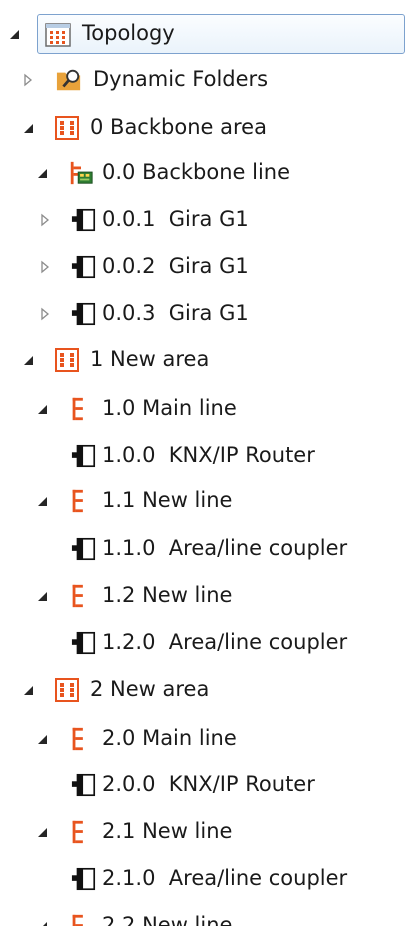 This screenshot has width=415, height=926. What do you see at coordinates (225, 878) in the screenshot?
I see `tree-node-label: 2.1.0 Area/line coupler` at bounding box center [225, 878].